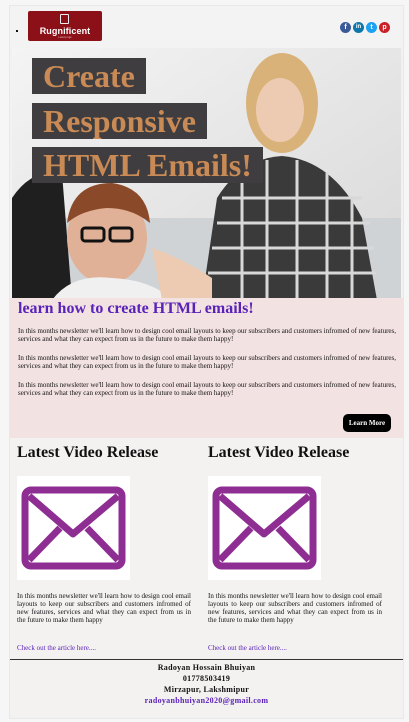  What do you see at coordinates (65, 31) in the screenshot?
I see `logo-text: Rugnificent` at bounding box center [65, 31].